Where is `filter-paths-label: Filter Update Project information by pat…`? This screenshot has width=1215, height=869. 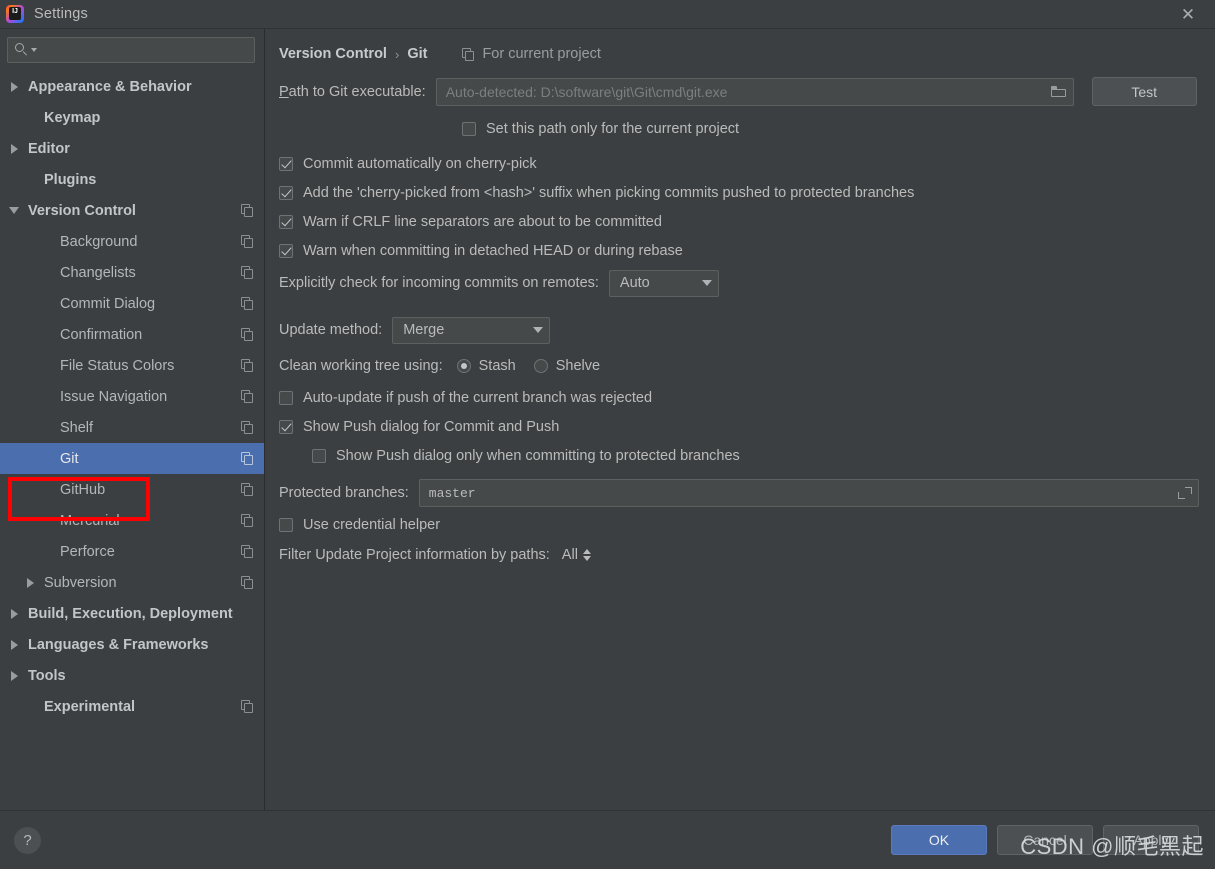
filter-paths-label: Filter Update Project information by pat… is located at coordinates (414, 555).